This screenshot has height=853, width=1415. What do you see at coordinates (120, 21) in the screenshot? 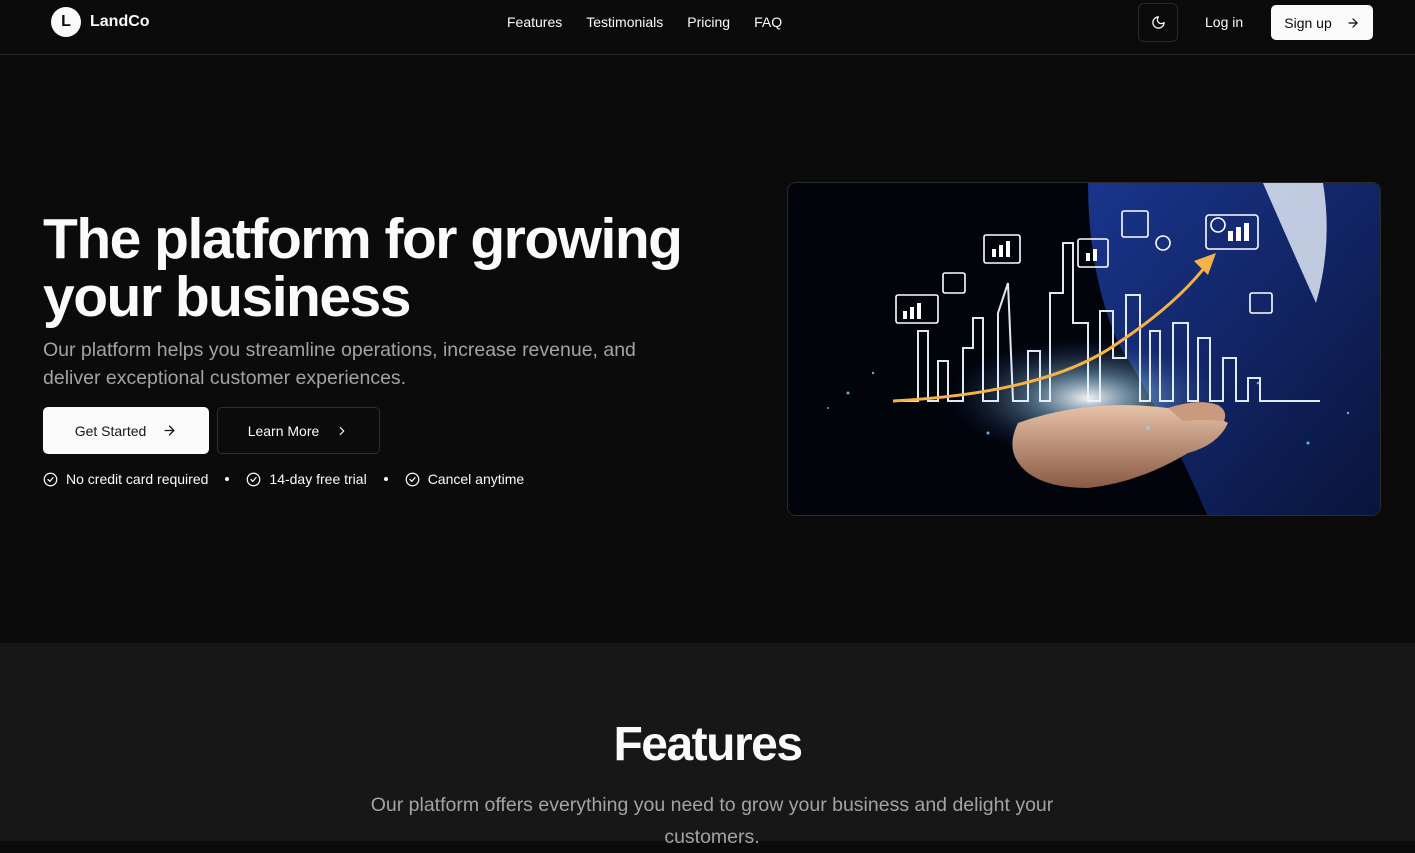
I see `brand-name: LandCo` at bounding box center [120, 21].